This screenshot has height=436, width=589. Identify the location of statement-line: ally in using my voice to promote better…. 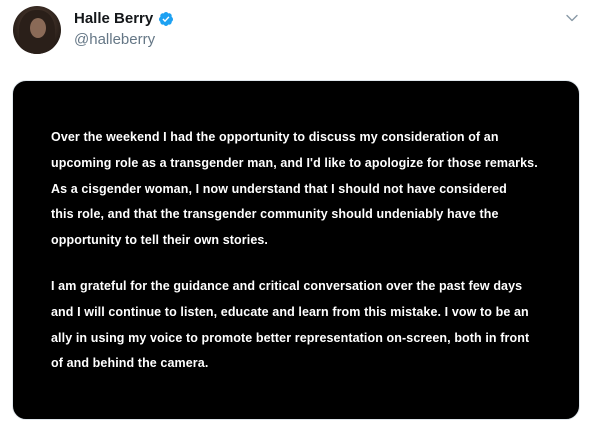
(290, 337).